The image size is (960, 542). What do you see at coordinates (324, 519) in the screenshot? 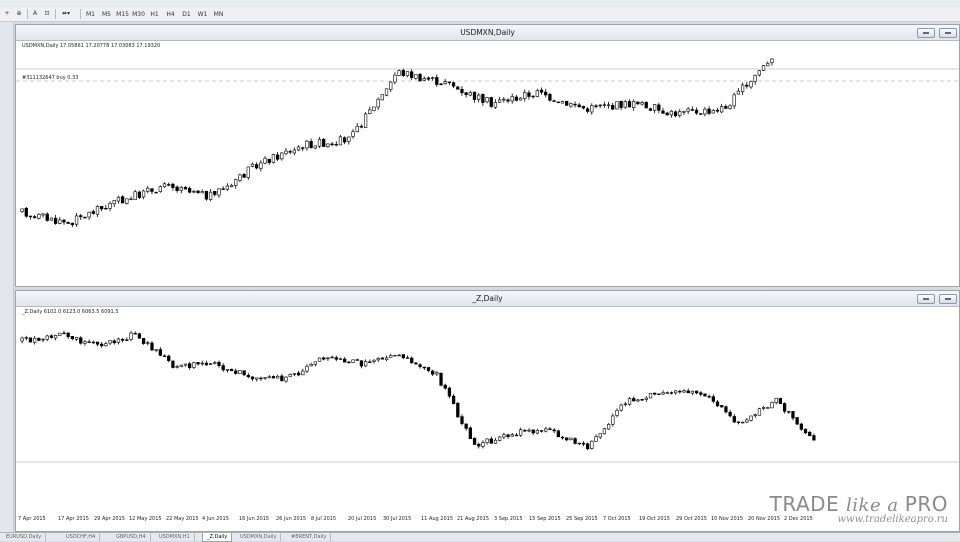
I see `date-tick: 8 Jul 2015` at bounding box center [324, 519].